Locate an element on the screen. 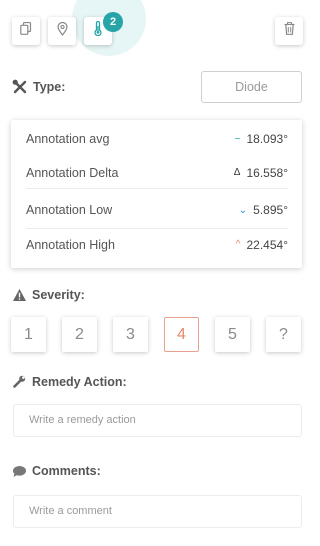 The height and width of the screenshot is (546, 320). location-button is located at coordinates (62, 31).